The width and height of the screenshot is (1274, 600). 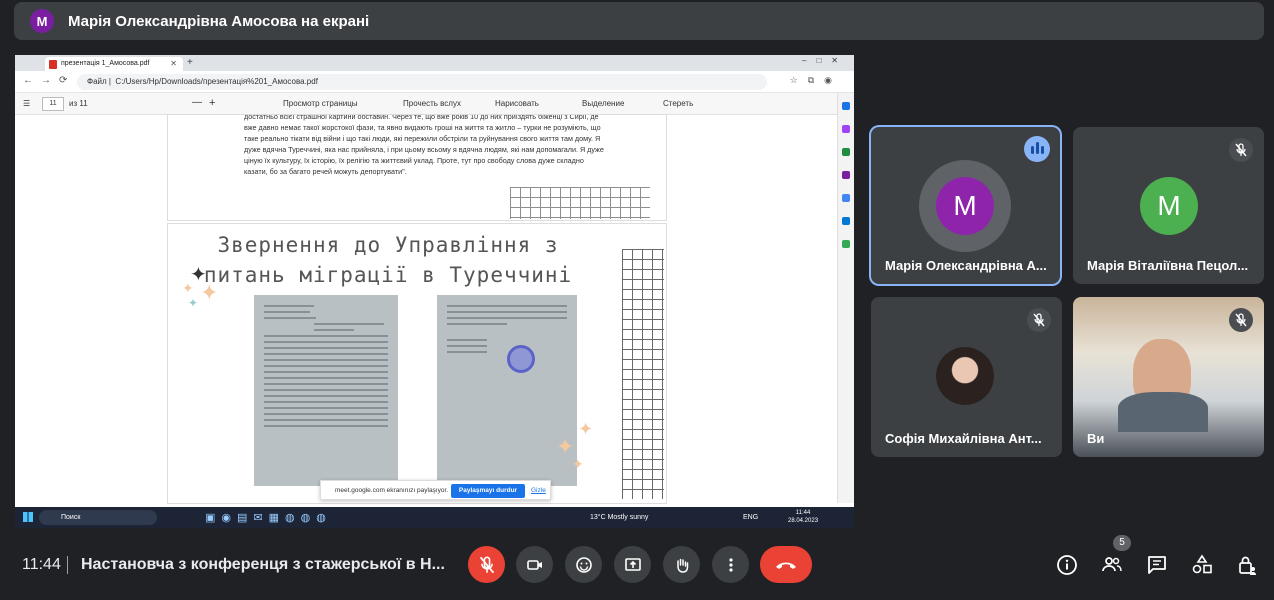 What do you see at coordinates (678, 103) in the screenshot?
I see `erase-button: Стереть` at bounding box center [678, 103].